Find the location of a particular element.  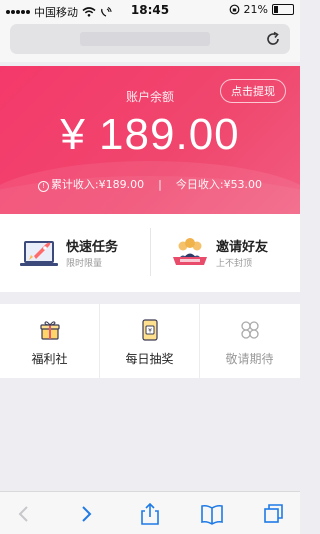

bookmarks-icon is located at coordinates (212, 514).